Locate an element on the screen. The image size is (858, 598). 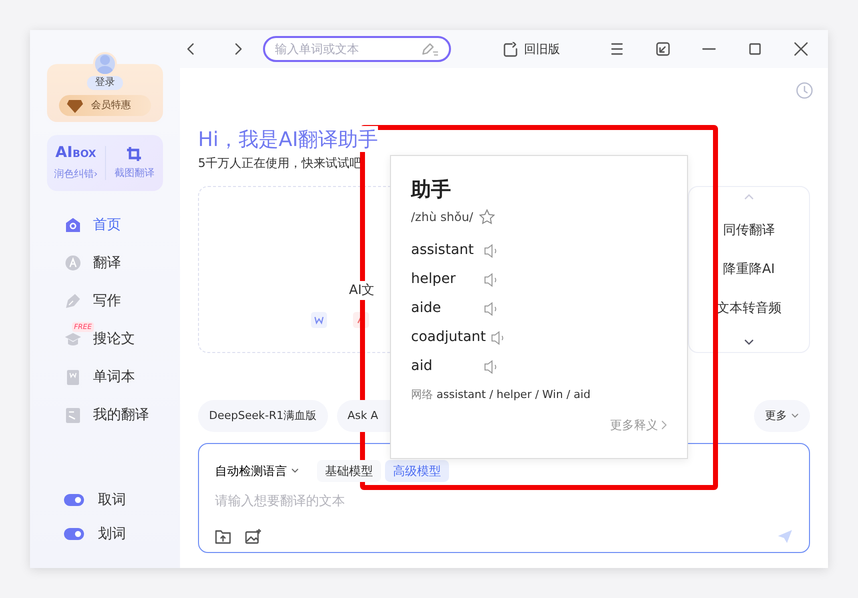
nav-item: 翻译 is located at coordinates (105, 263).